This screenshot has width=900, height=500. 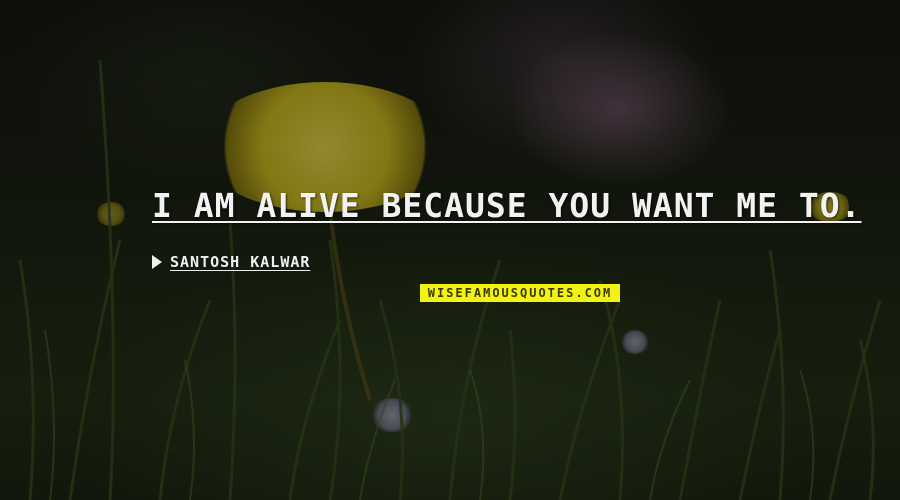 What do you see at coordinates (520, 293) in the screenshot?
I see `watermark-badge: WISEFAMOUSQUOTES.COM` at bounding box center [520, 293].